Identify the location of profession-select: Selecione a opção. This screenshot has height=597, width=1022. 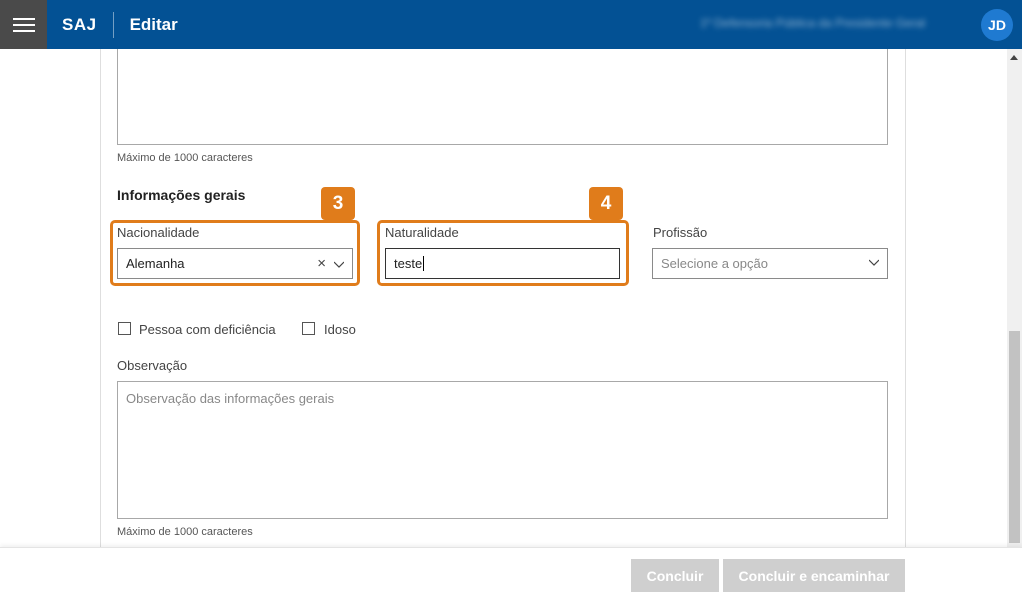
(770, 263).